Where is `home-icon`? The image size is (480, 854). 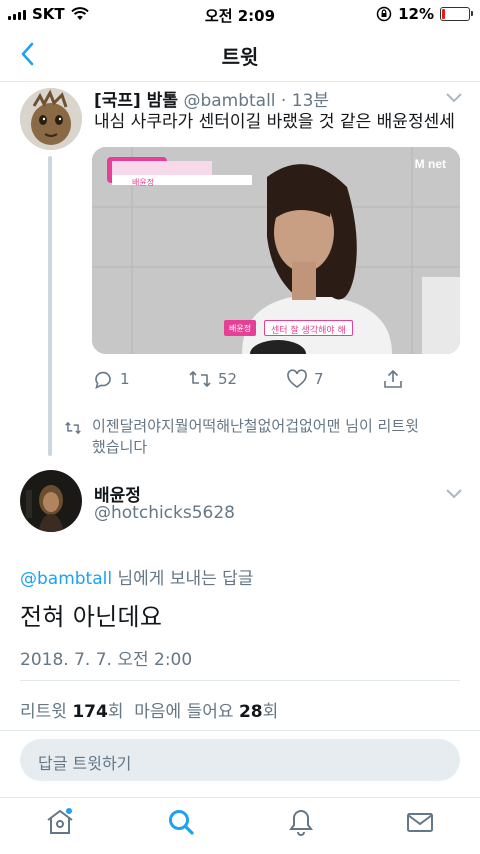 home-icon is located at coordinates (60, 822).